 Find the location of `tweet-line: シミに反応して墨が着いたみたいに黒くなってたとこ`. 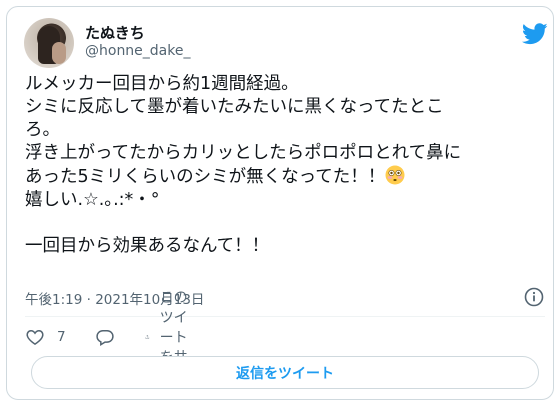

tweet-line: シミに反応して墨が着いたみたいに黒くなってたとこ is located at coordinates (234, 107).